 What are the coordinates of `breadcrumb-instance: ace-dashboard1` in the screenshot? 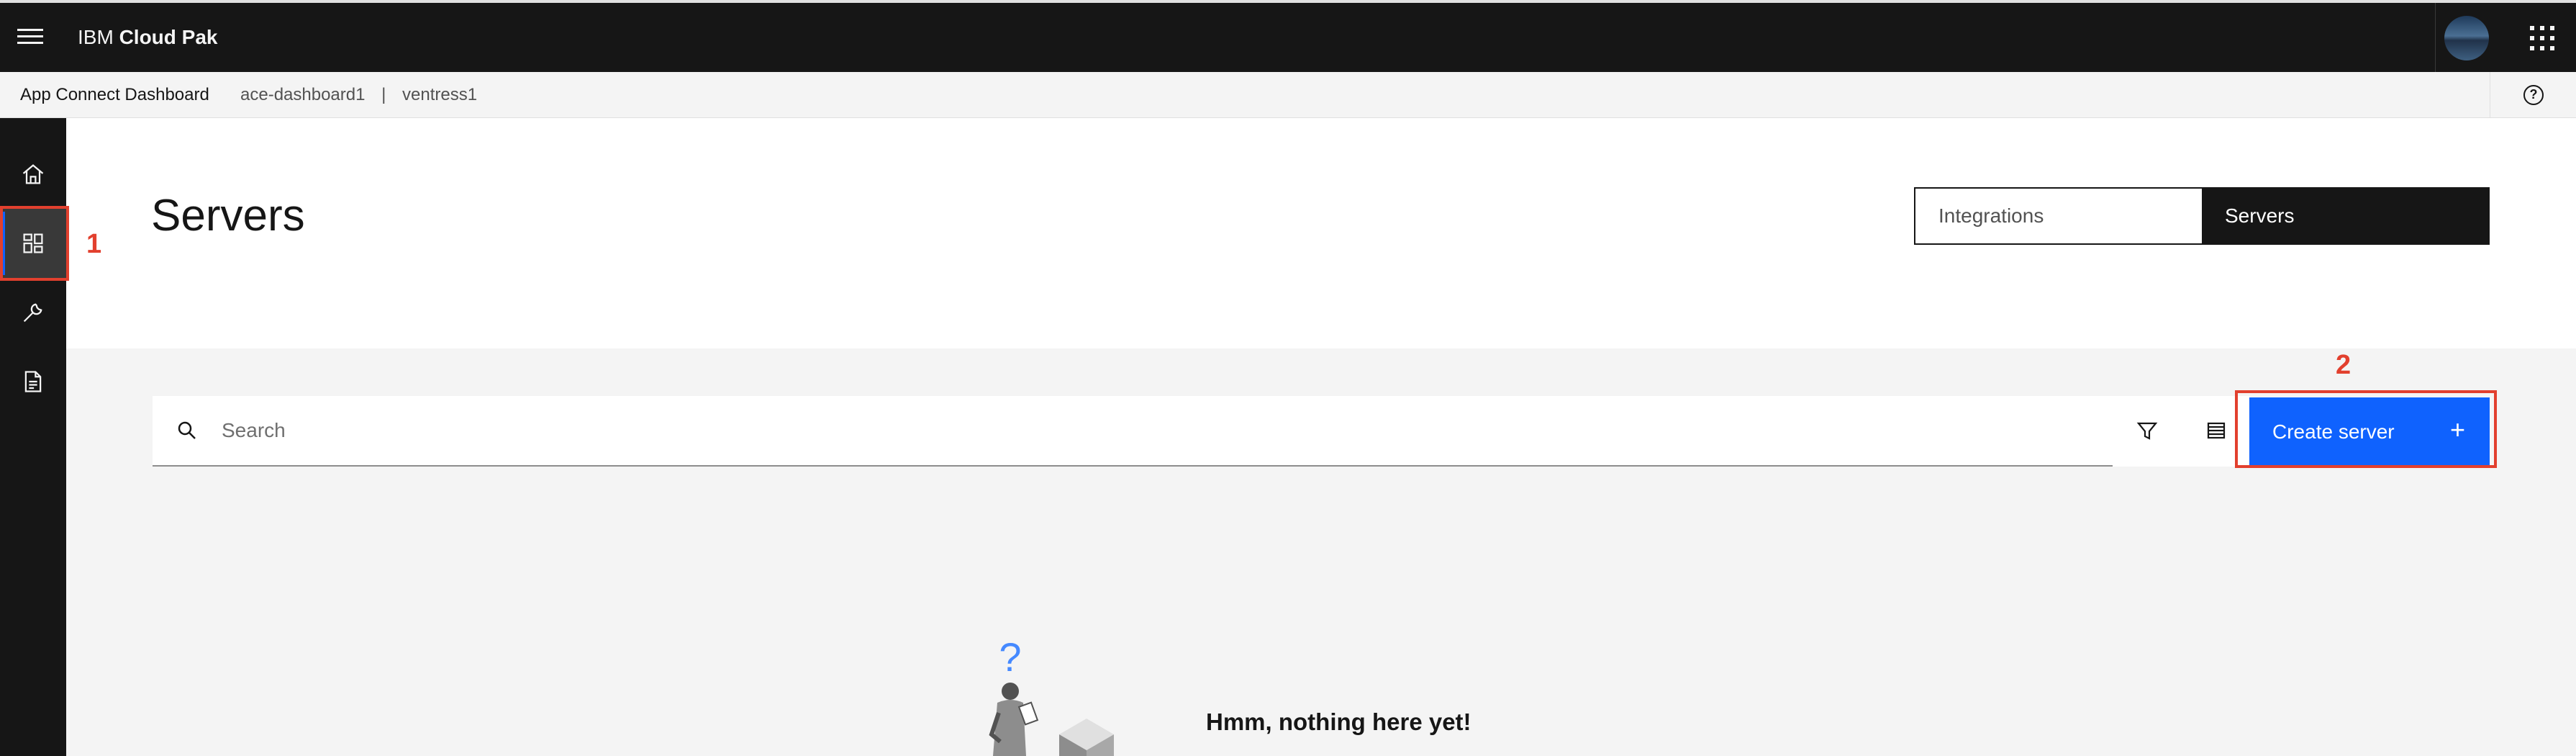 It's located at (303, 94).